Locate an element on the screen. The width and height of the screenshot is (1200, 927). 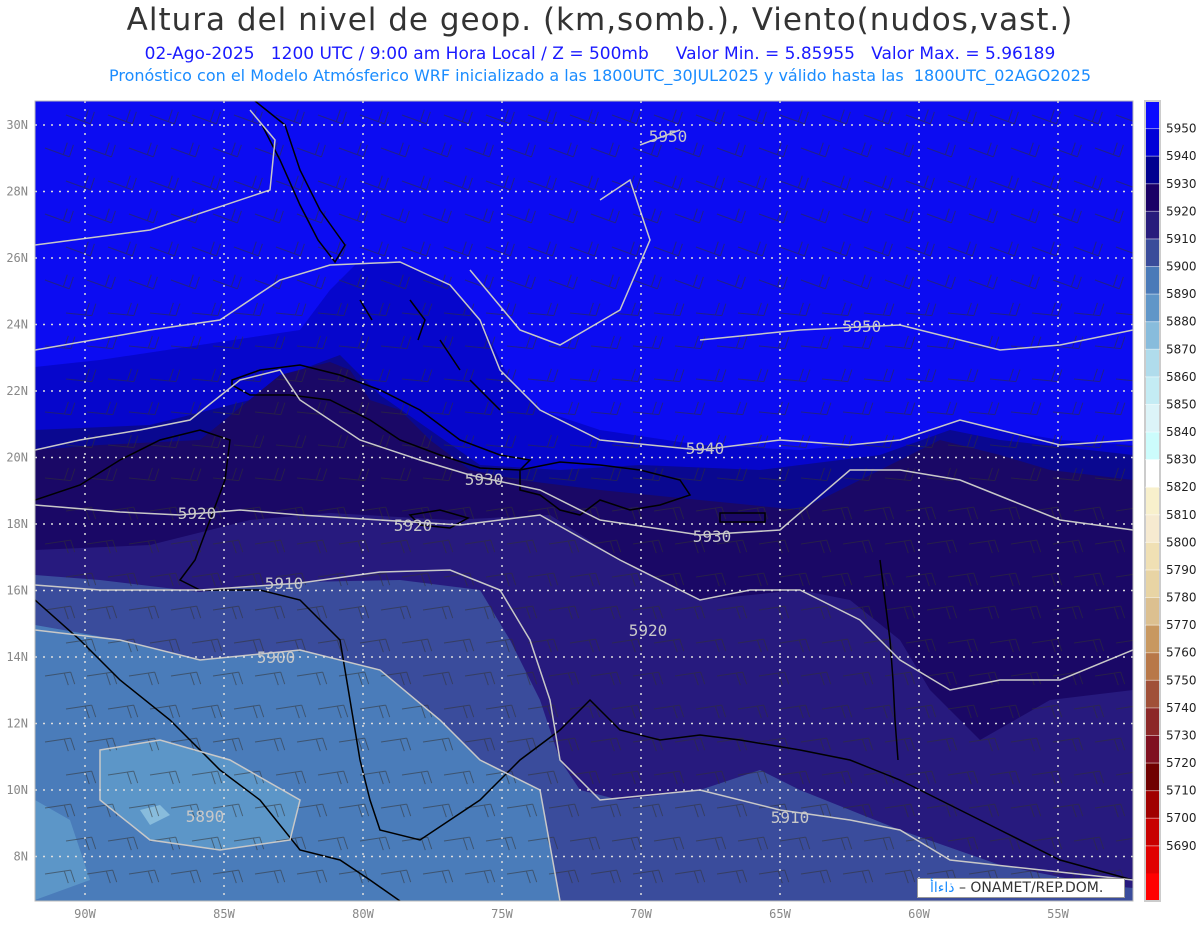
colorbar-label: 5950 is located at coordinates (1181, 129).